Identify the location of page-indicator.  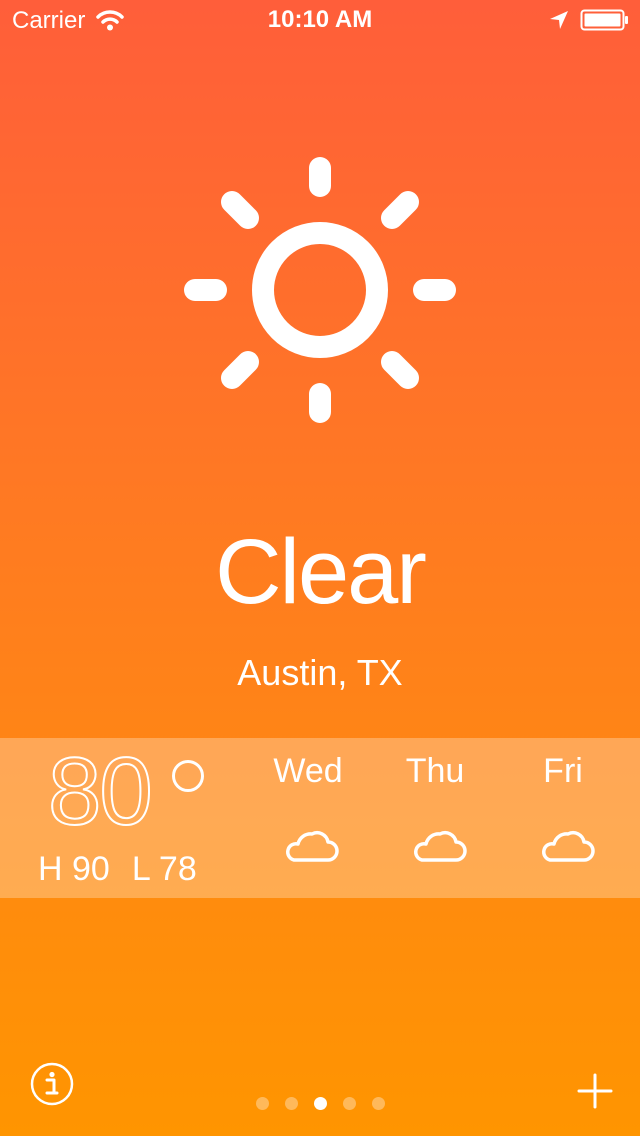
(320, 1104).